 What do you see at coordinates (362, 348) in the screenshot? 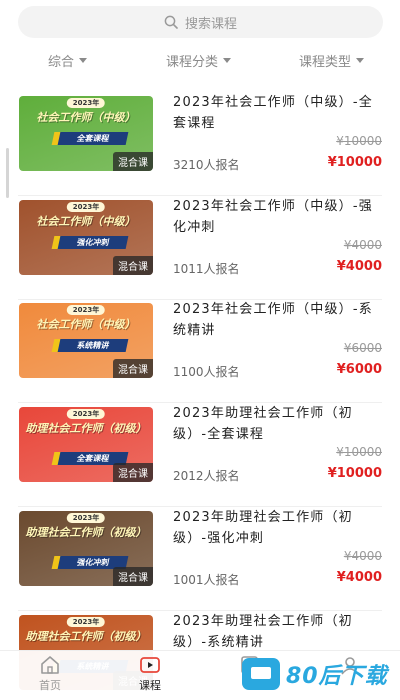
I see `original-price: ¥6000` at bounding box center [362, 348].